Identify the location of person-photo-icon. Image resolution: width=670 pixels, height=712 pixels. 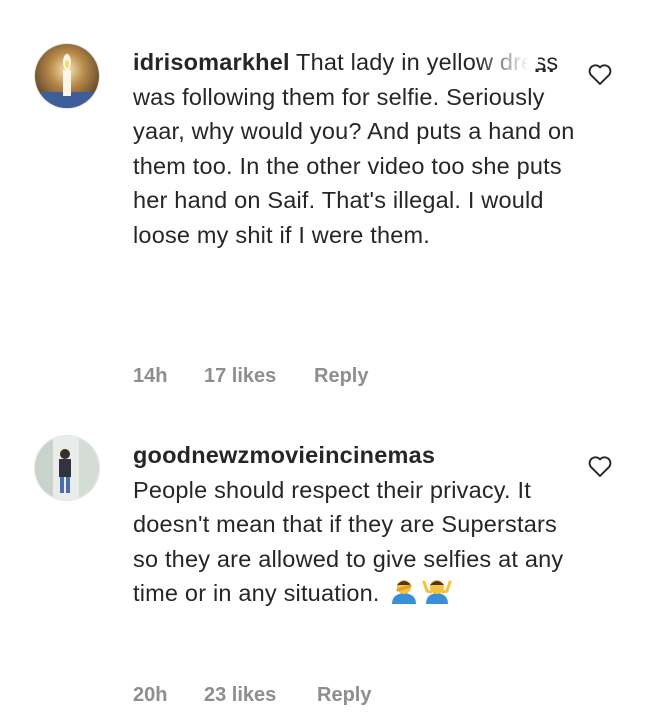
(67, 468).